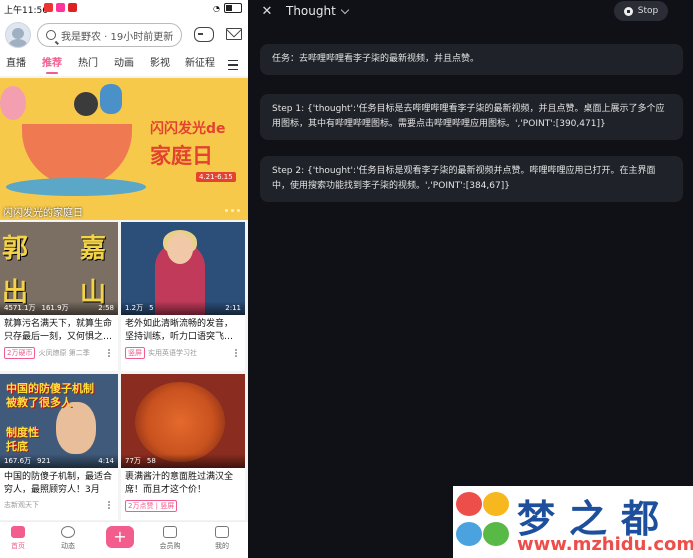 This screenshot has width=693, height=558. What do you see at coordinates (183, 506) in the screenshot?
I see `video-source: 2万点赞 | 竖屏` at bounding box center [183, 506].